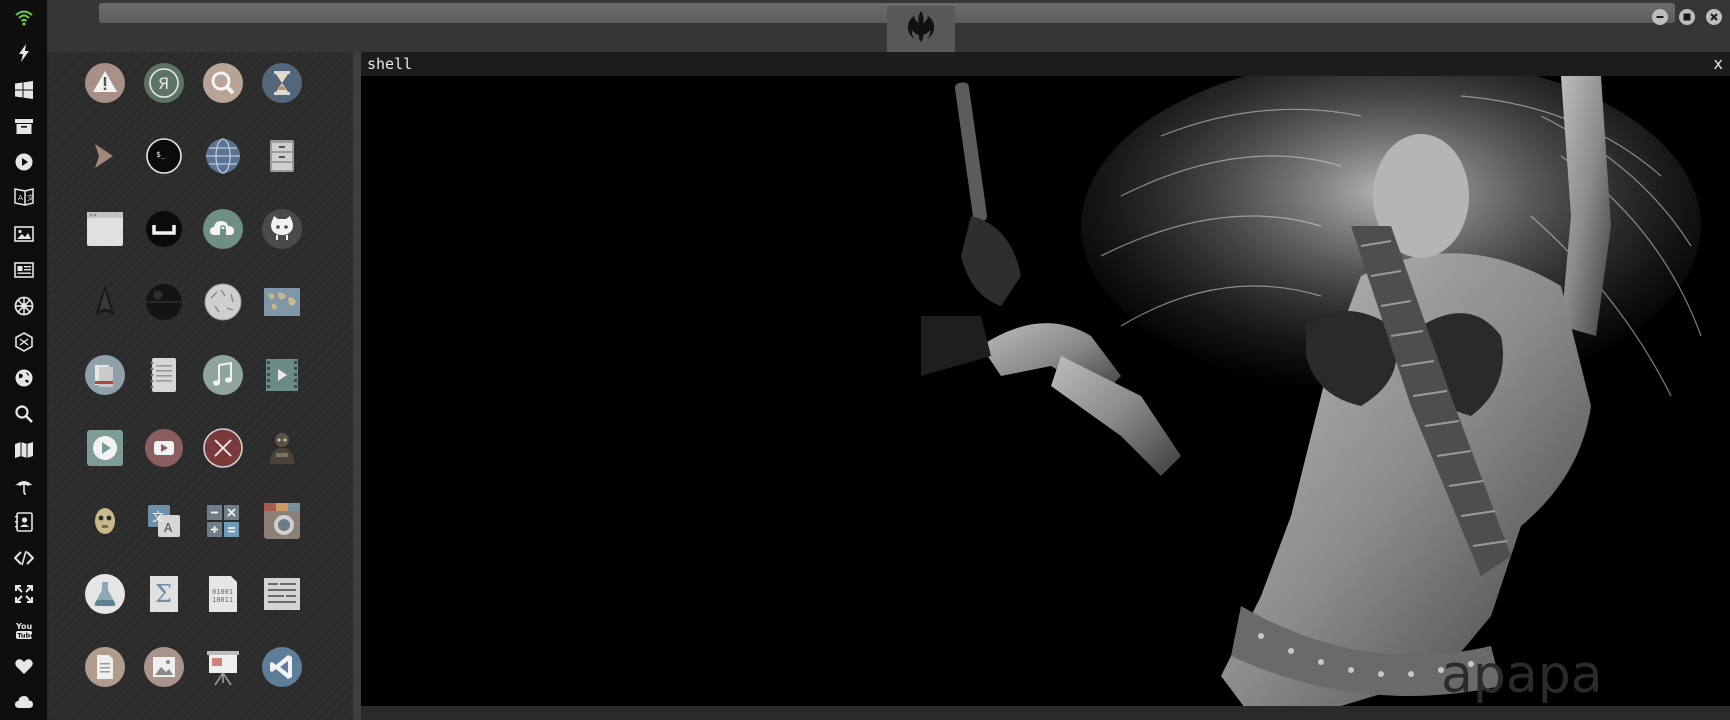 This screenshot has height=720, width=1730. Describe the element at coordinates (24, 53) in the screenshot. I see `flash-icon` at that location.